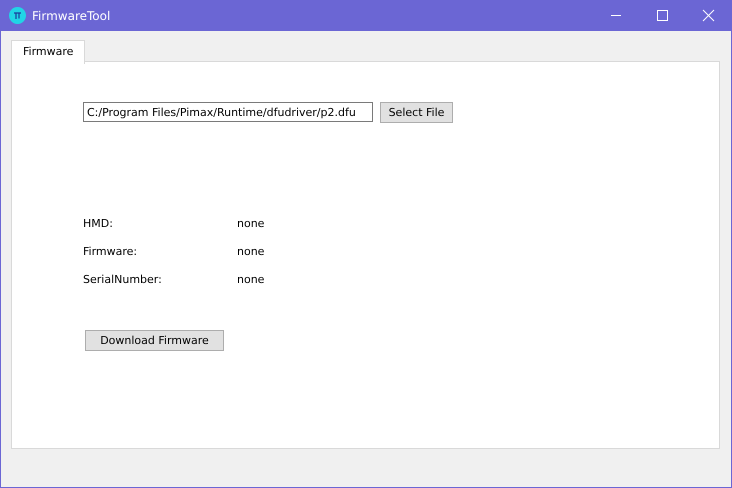 The image size is (732, 488). Describe the element at coordinates (71, 15) in the screenshot. I see `window-title: FirmwareTool` at that location.